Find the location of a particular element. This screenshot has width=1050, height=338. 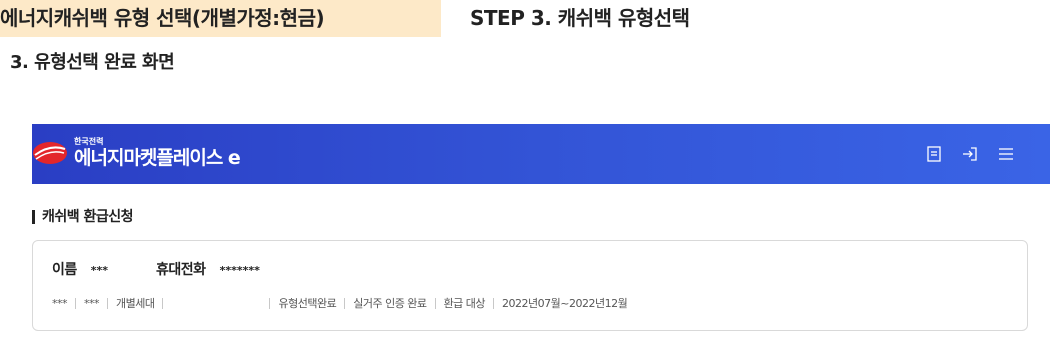

header-icons is located at coordinates (970, 154).